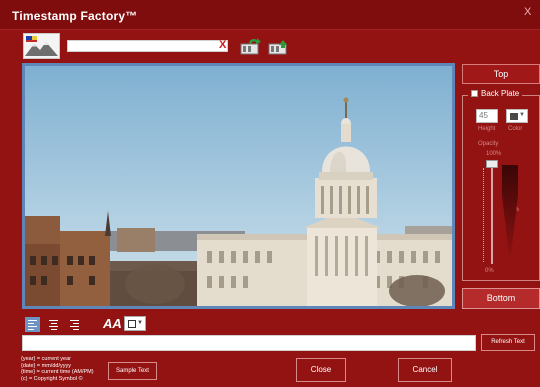 This screenshot has height=387, width=540. What do you see at coordinates (425, 370) in the screenshot?
I see `cancel-button: Cancel` at bounding box center [425, 370].